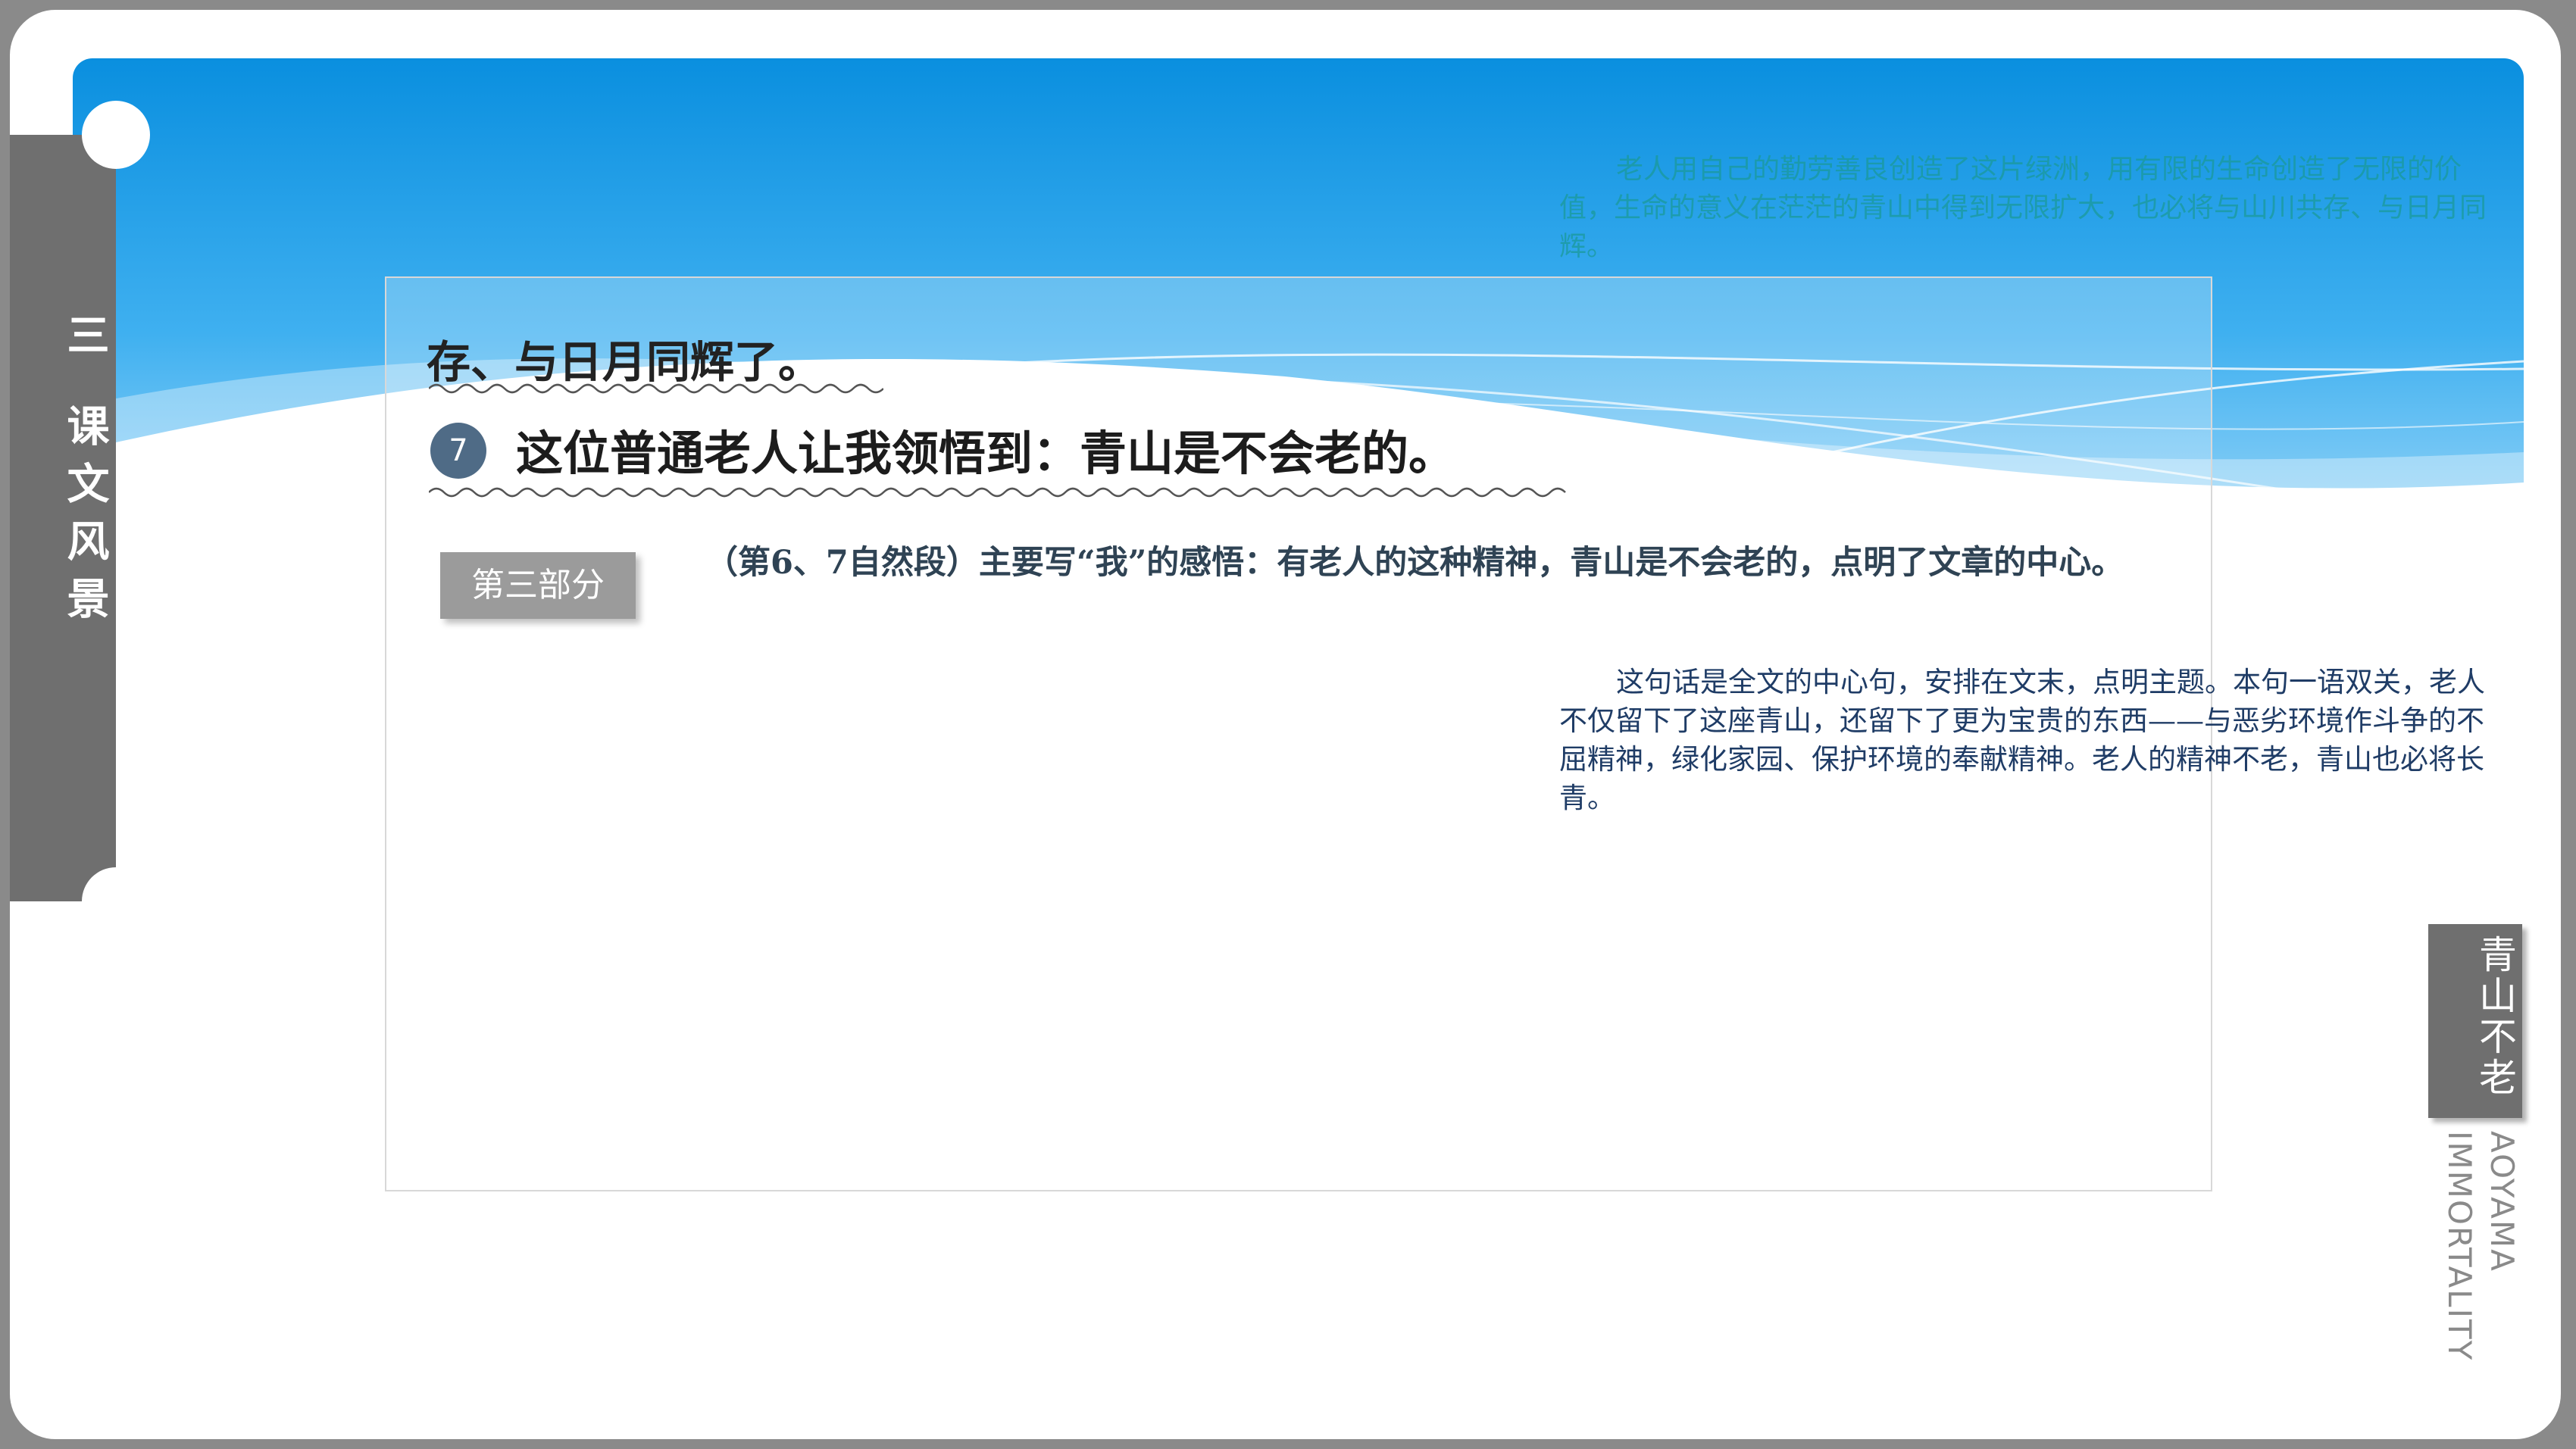 The width and height of the screenshot is (2576, 1449). Describe the element at coordinates (85, 519) in the screenshot. I see `chapter-name: 课文风景` at that location.